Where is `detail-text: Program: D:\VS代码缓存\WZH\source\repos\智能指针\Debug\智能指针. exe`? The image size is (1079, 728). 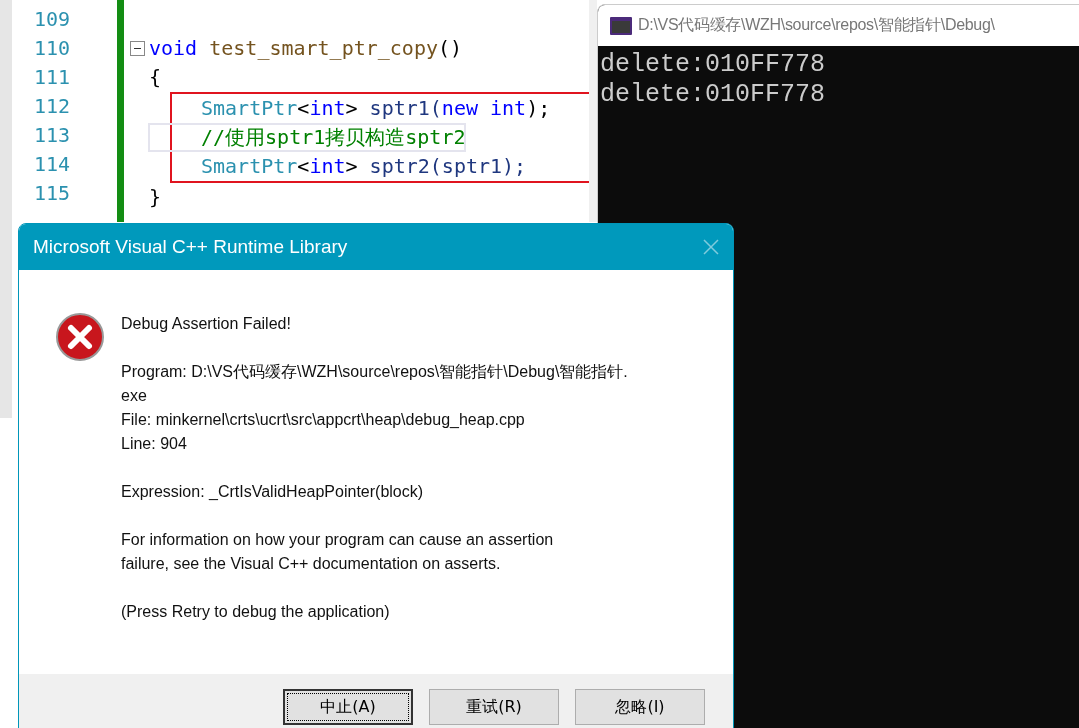
detail-text: Program: D:\VS代码缓存\WZH\source\repos\智能指针\Debug\智能指针. exe is located at coordinates (375, 384).